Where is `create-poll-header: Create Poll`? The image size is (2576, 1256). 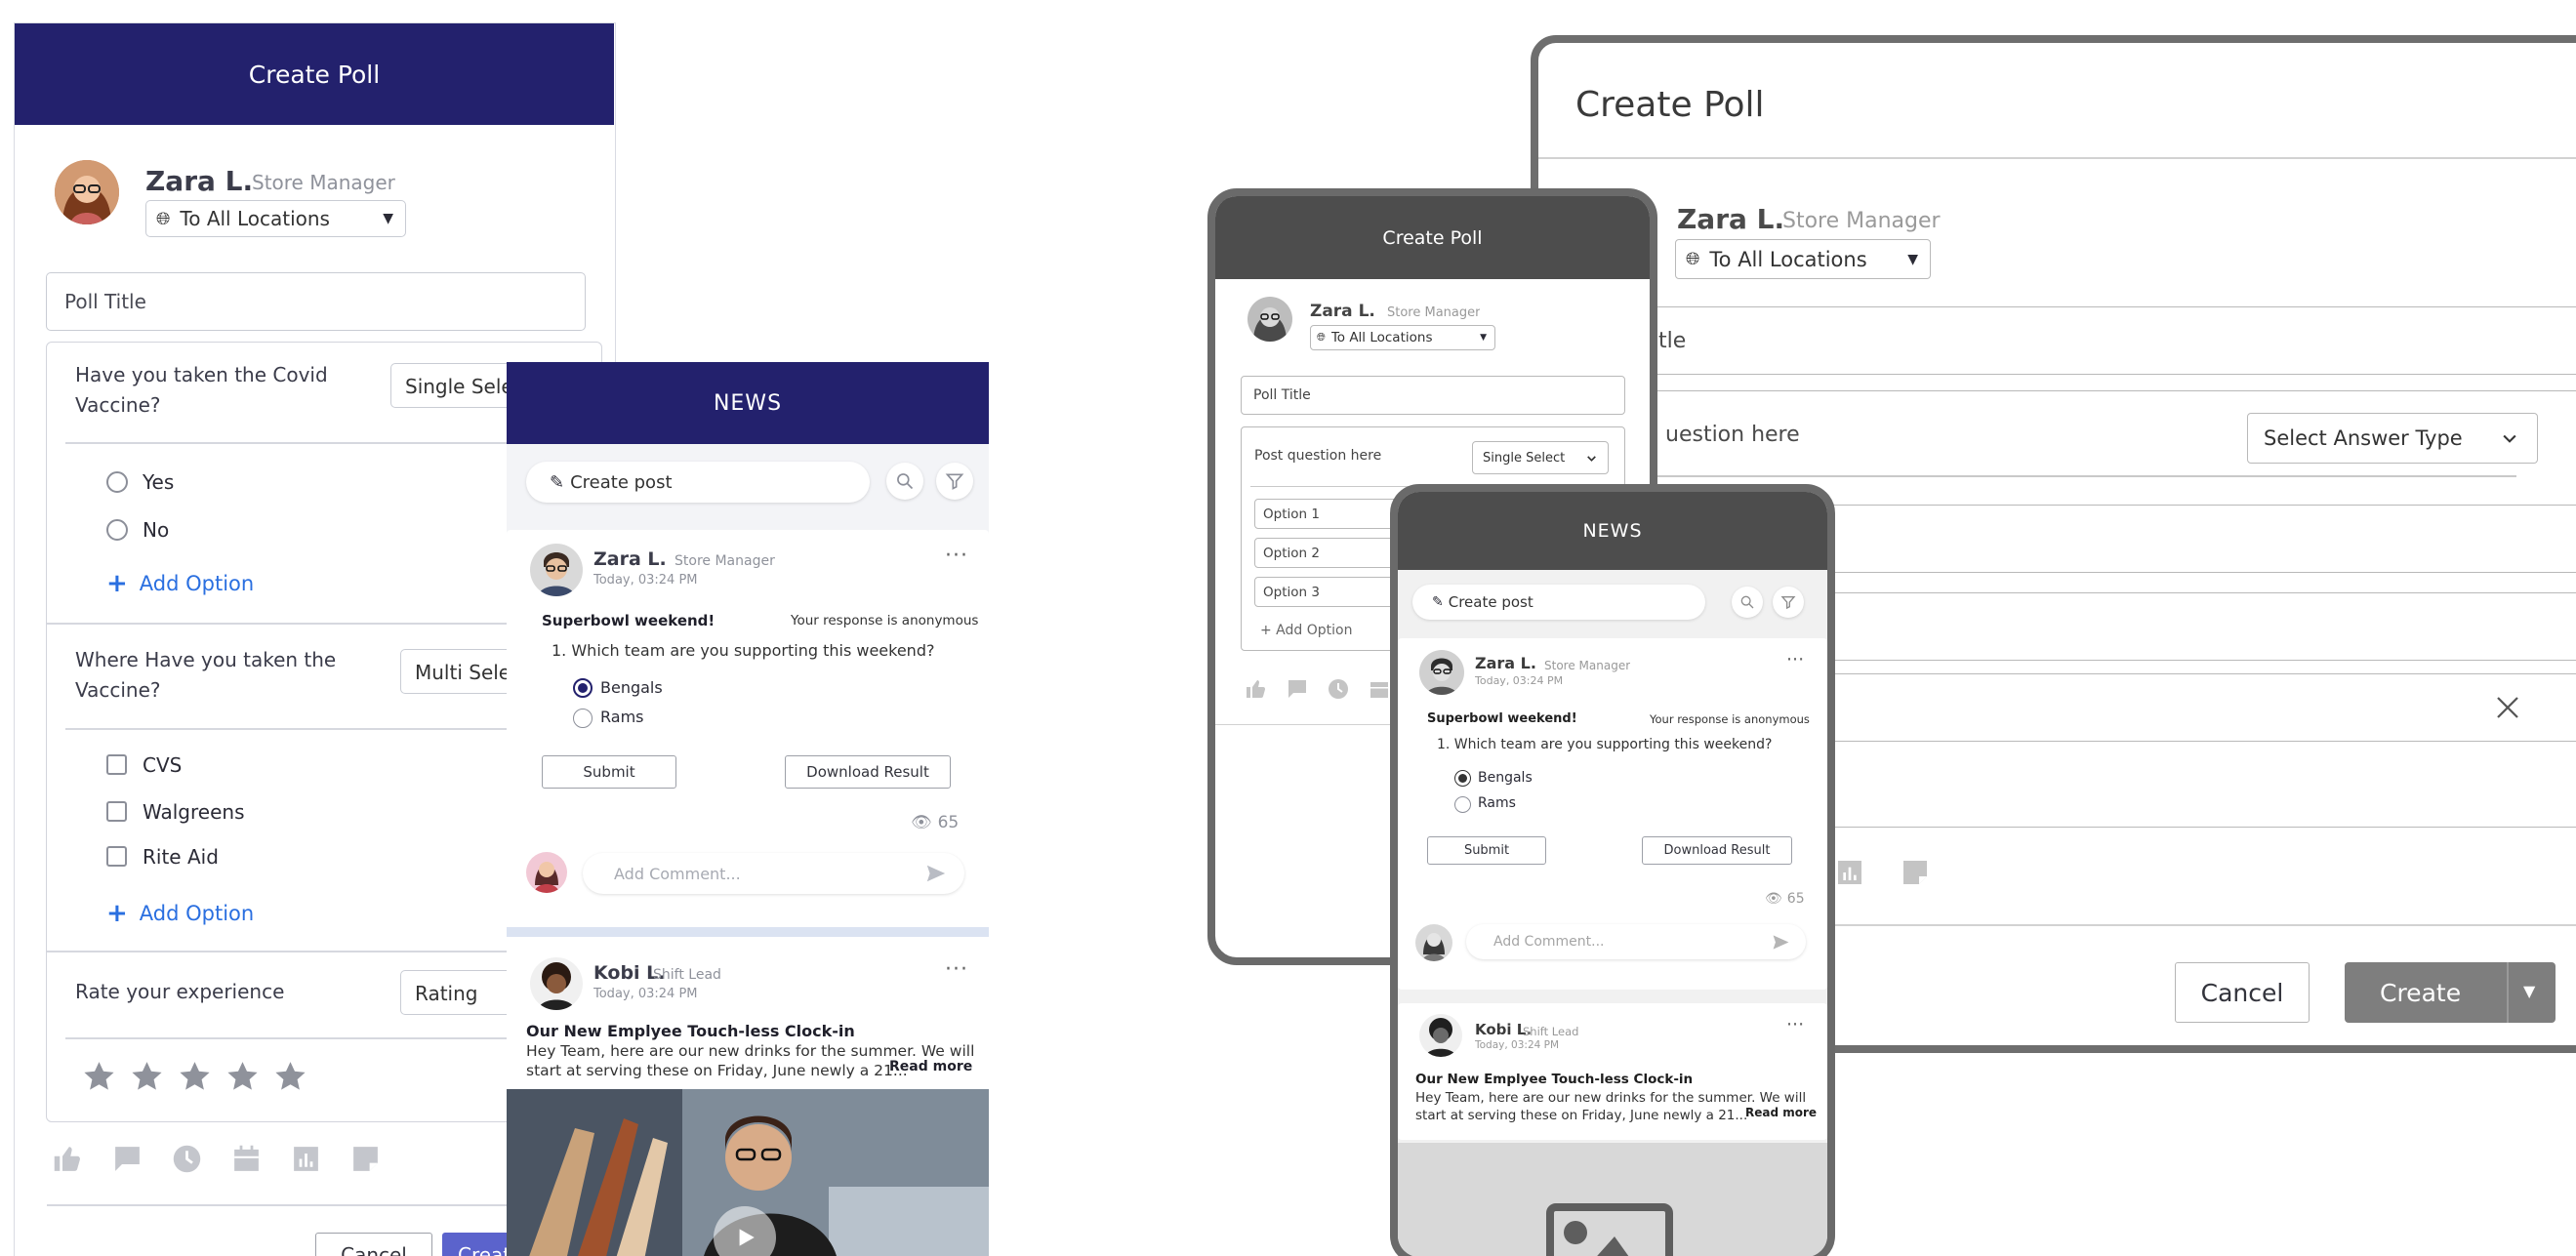 create-poll-header: Create Poll is located at coordinates (314, 74).